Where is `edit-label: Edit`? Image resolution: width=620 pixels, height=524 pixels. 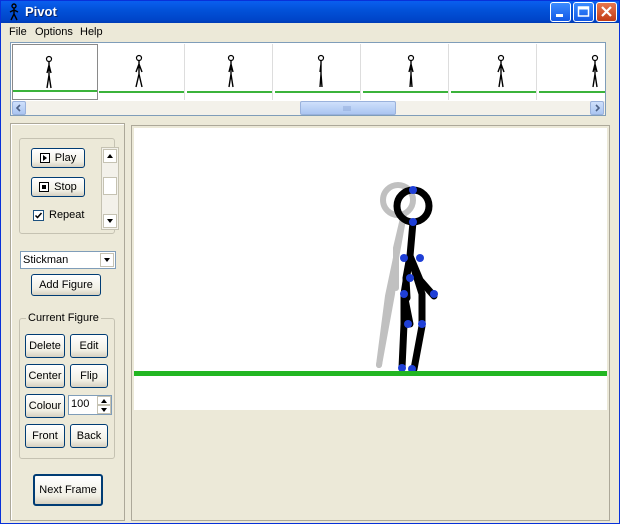
edit-label: Edit is located at coordinates (89, 346).